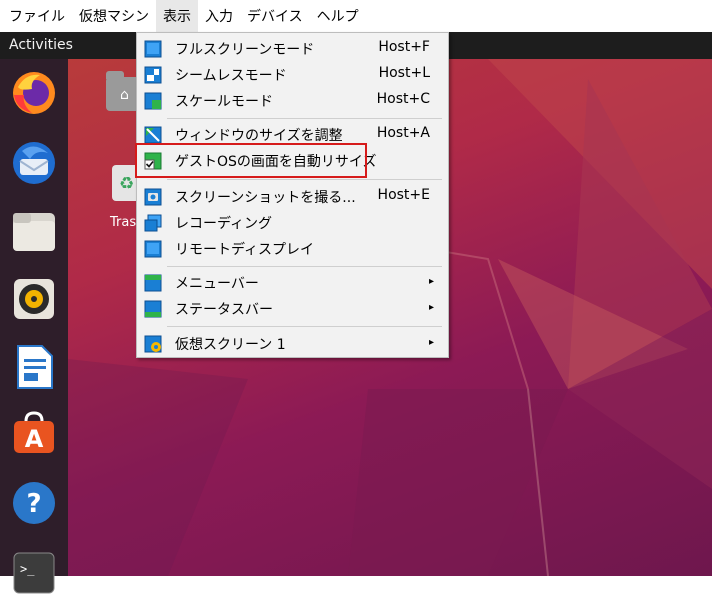 The height and width of the screenshot is (601, 712). What do you see at coordinates (292, 283) in the screenshot?
I see `menu-item-menu-bar: メニューバー ▸` at bounding box center [292, 283].